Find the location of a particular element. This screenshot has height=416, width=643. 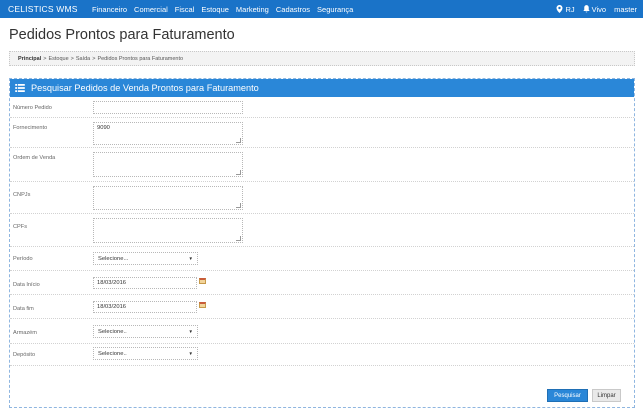

location-selector: RJ is located at coordinates (565, 9).